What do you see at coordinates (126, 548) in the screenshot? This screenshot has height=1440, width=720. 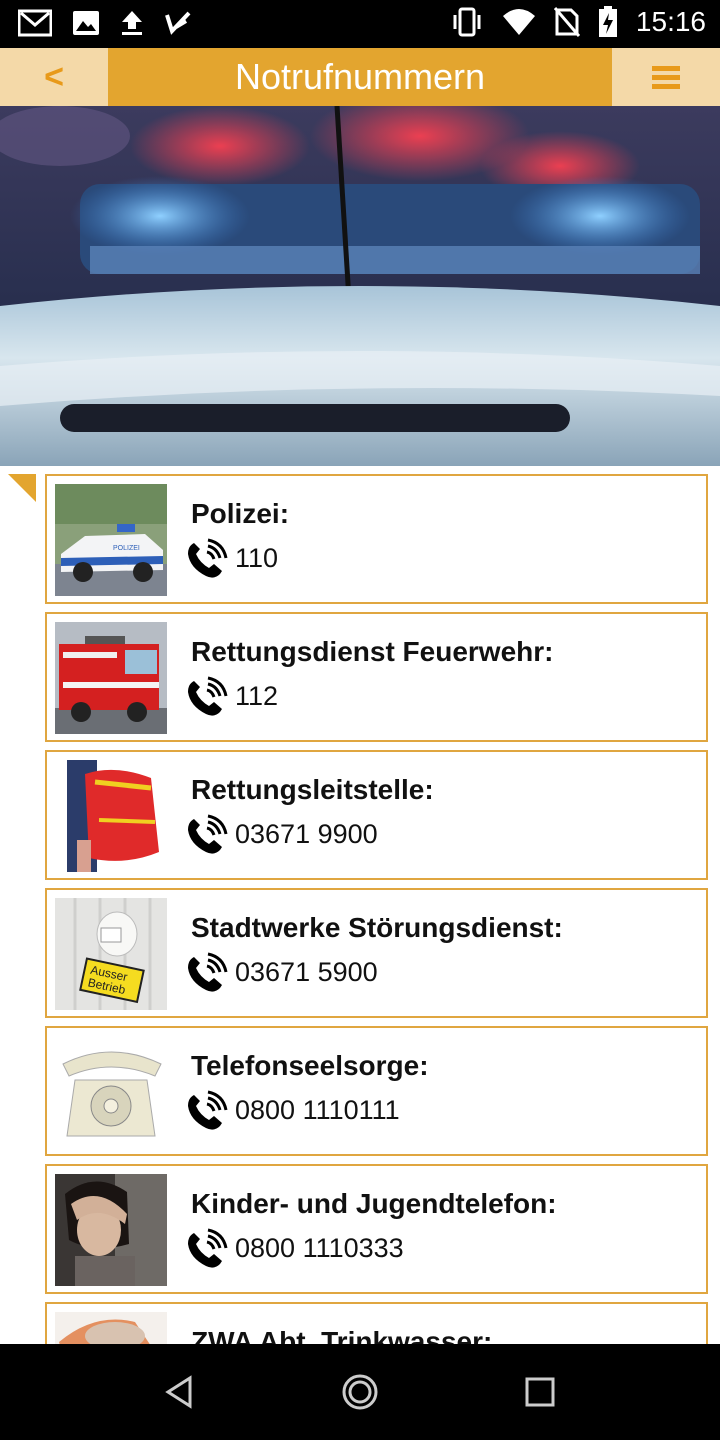 I see `svg-text: POLIZEI` at bounding box center [126, 548].